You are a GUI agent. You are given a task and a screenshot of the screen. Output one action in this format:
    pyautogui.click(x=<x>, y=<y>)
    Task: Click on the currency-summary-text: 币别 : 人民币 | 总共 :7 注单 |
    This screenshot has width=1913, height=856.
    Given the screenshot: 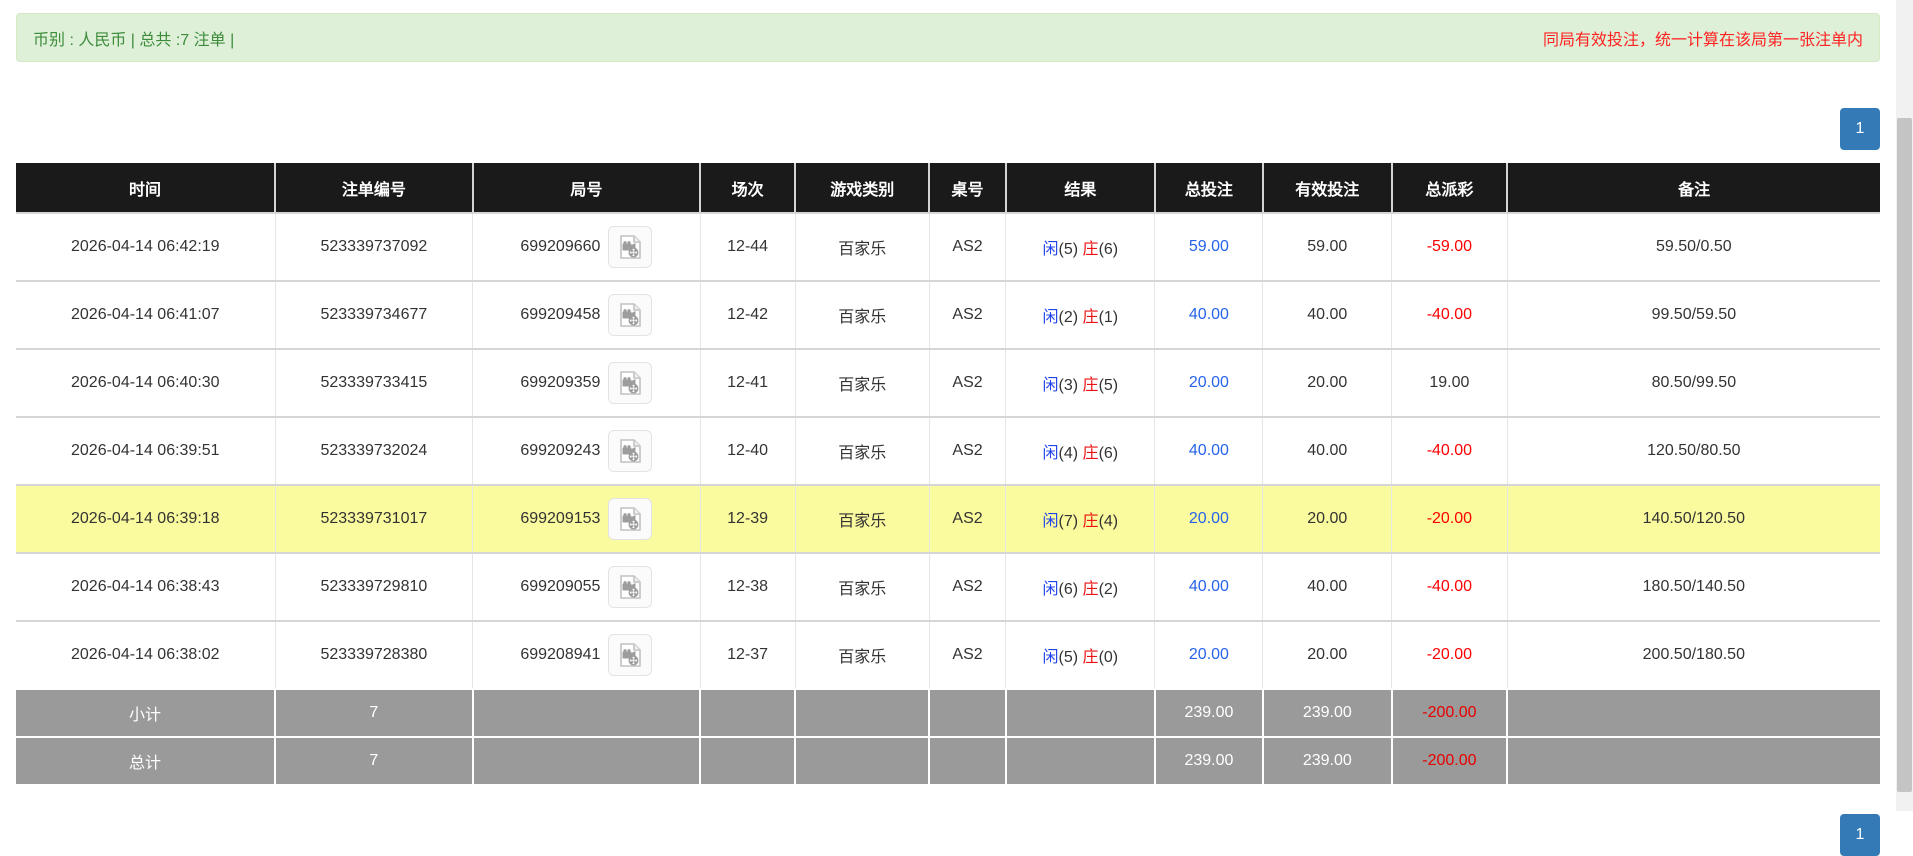 What is the action you would take?
    pyautogui.click(x=134, y=40)
    